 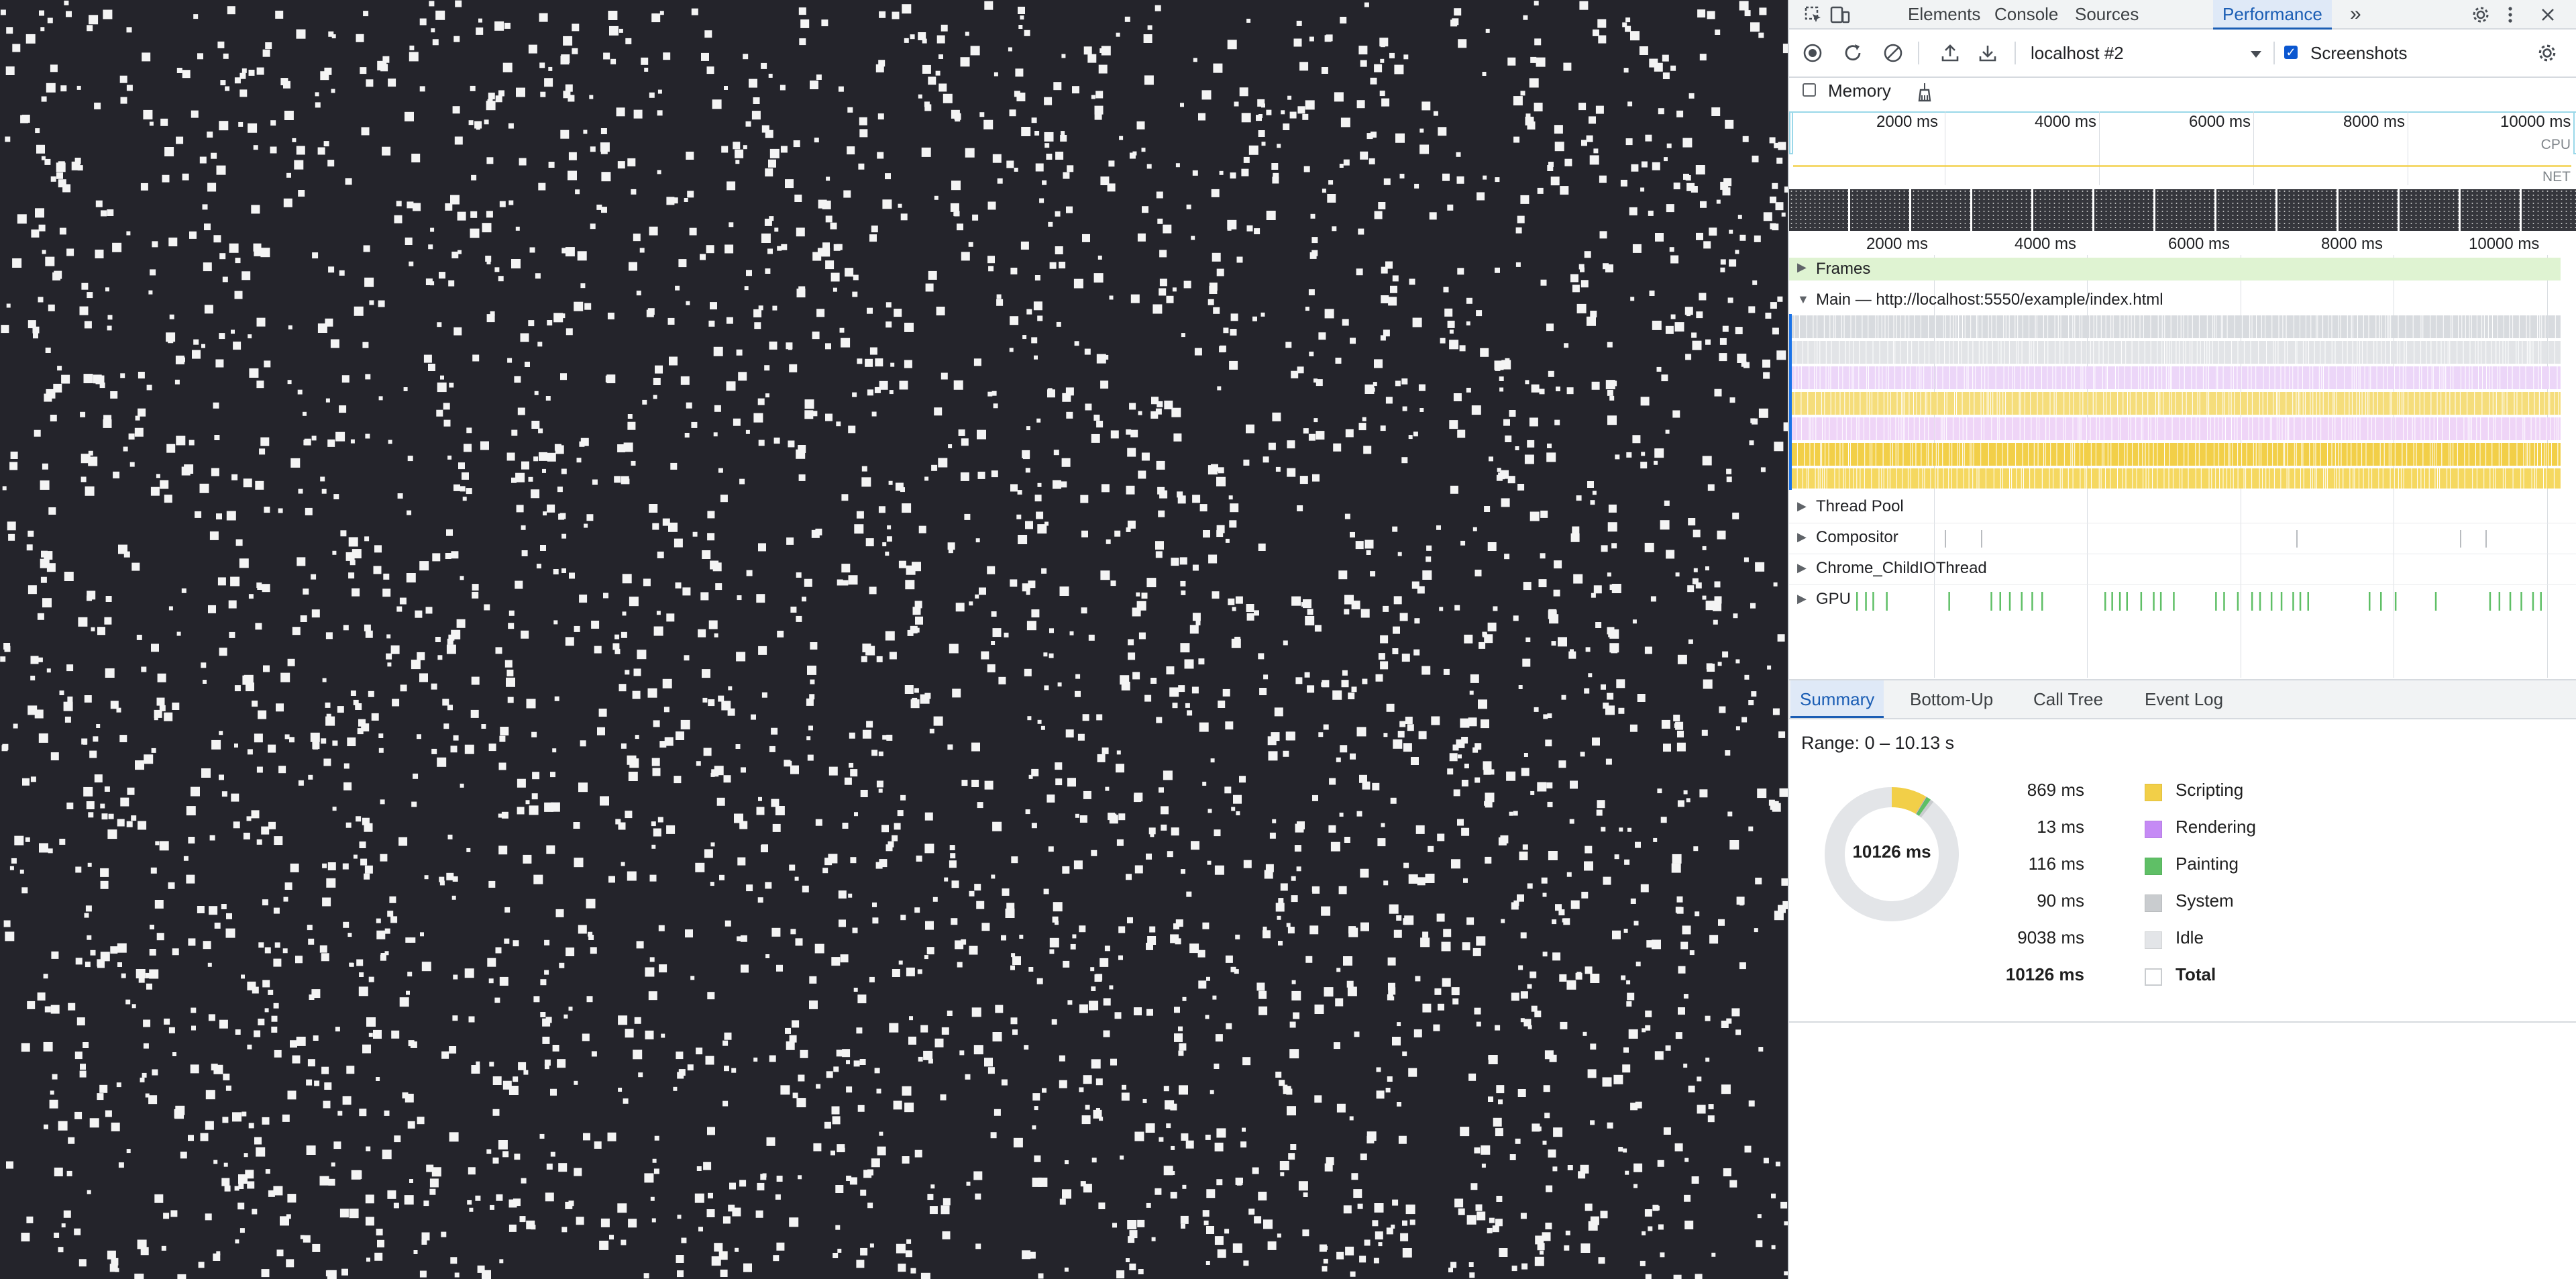 I want to click on memory-checkbox, so click(x=1809, y=90).